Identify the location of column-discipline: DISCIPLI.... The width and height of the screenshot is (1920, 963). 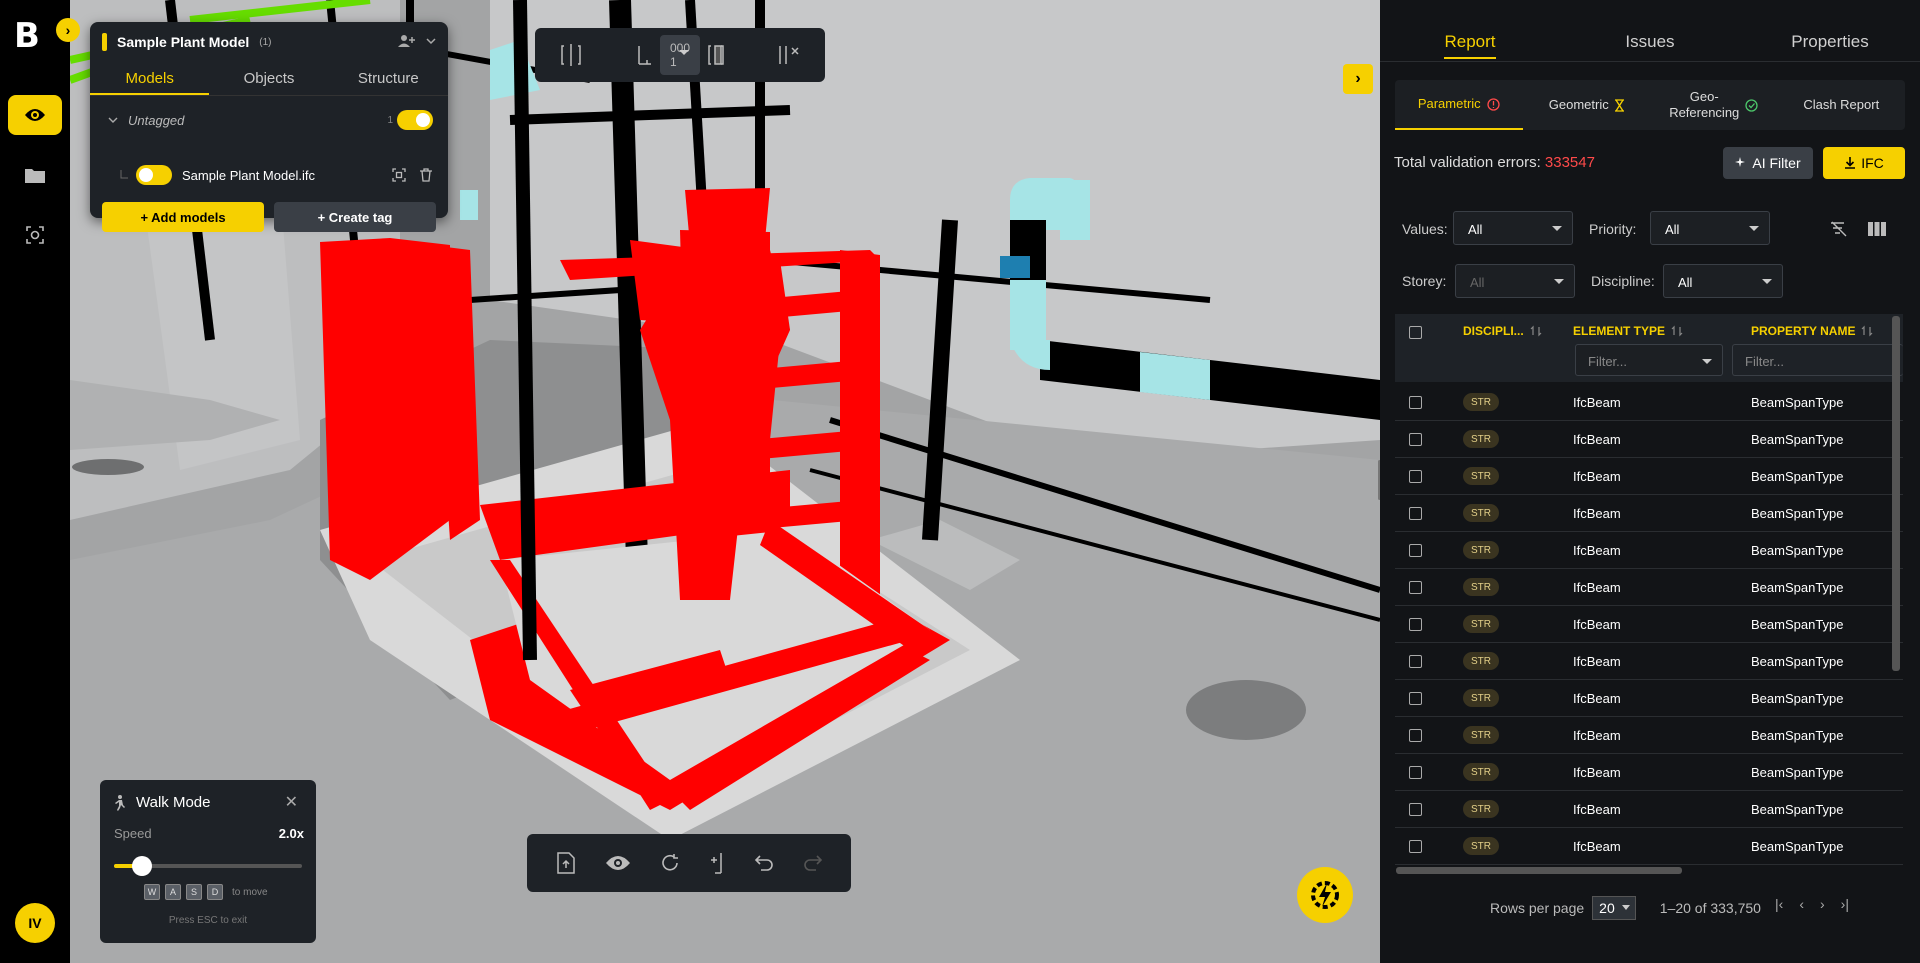
(1502, 331).